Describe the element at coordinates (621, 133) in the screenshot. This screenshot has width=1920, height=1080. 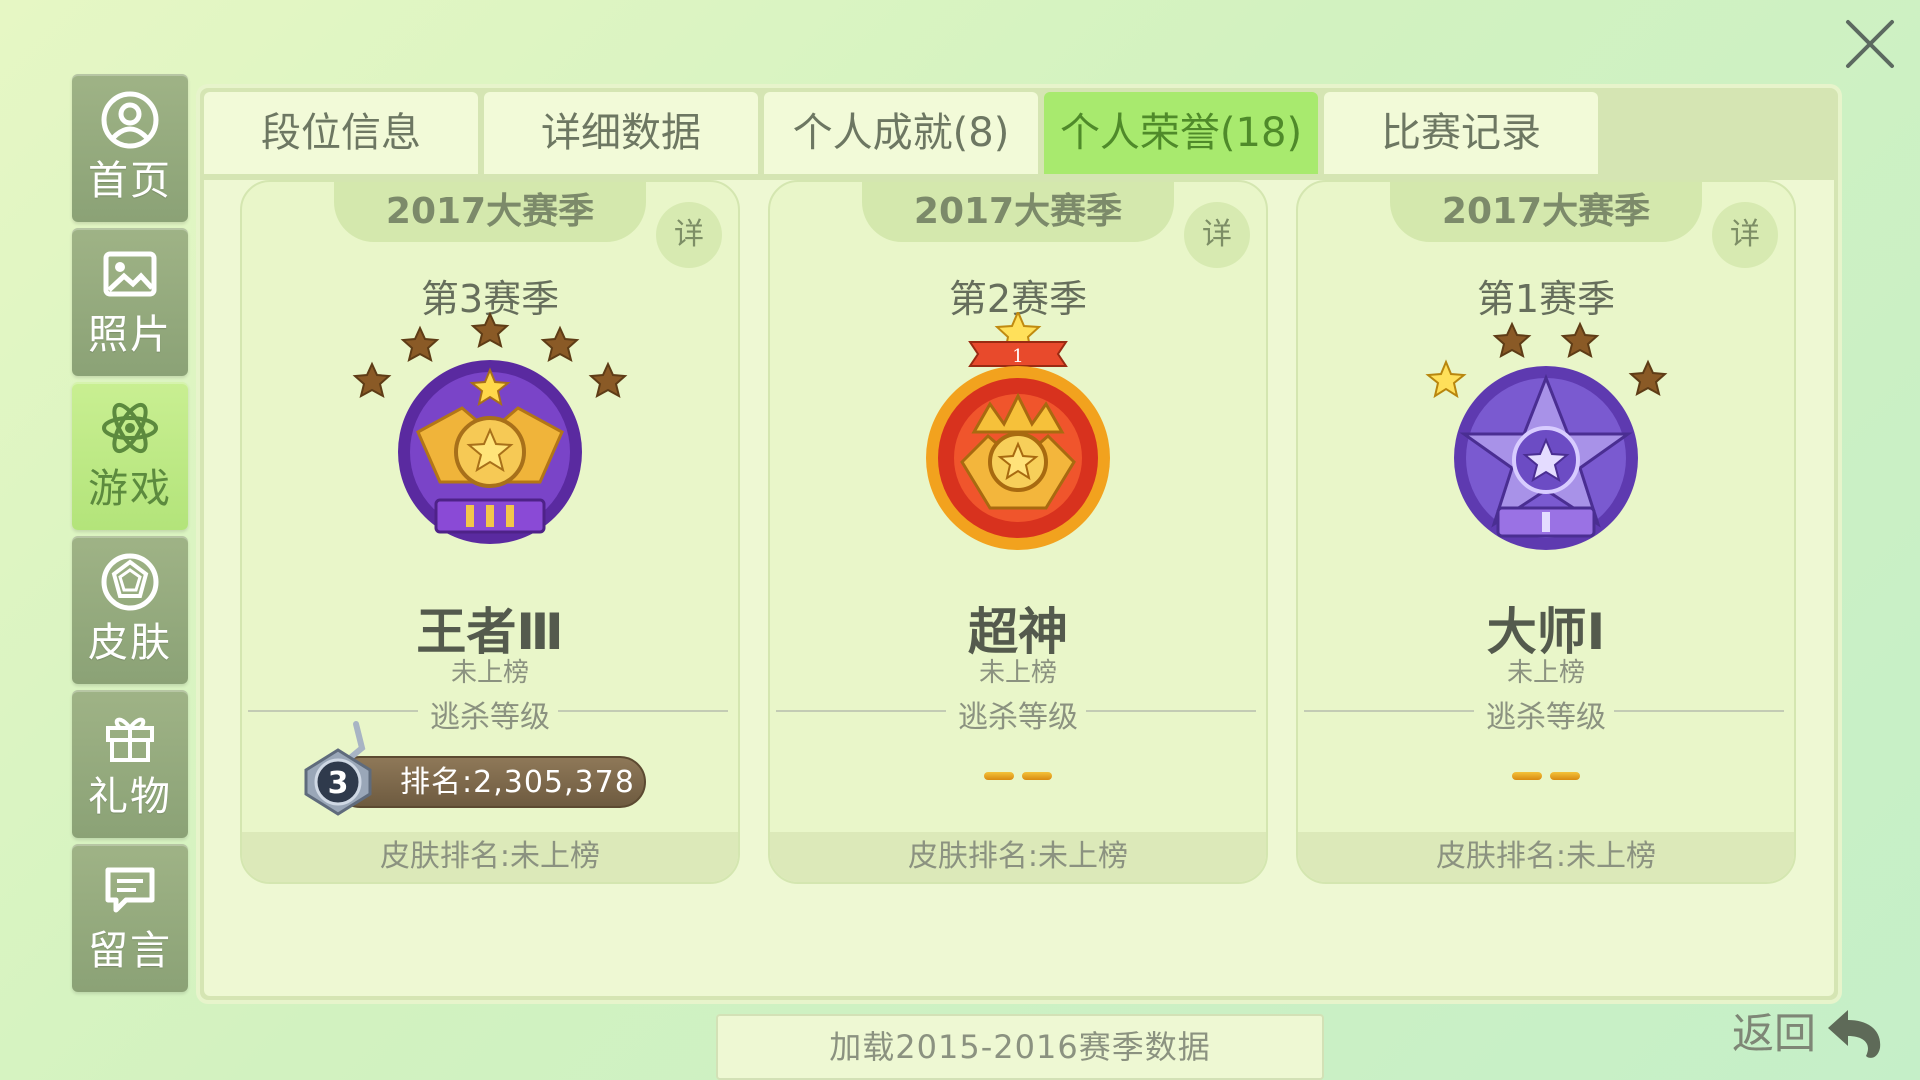
I see `tab-detailed-data: 详细数据` at that location.